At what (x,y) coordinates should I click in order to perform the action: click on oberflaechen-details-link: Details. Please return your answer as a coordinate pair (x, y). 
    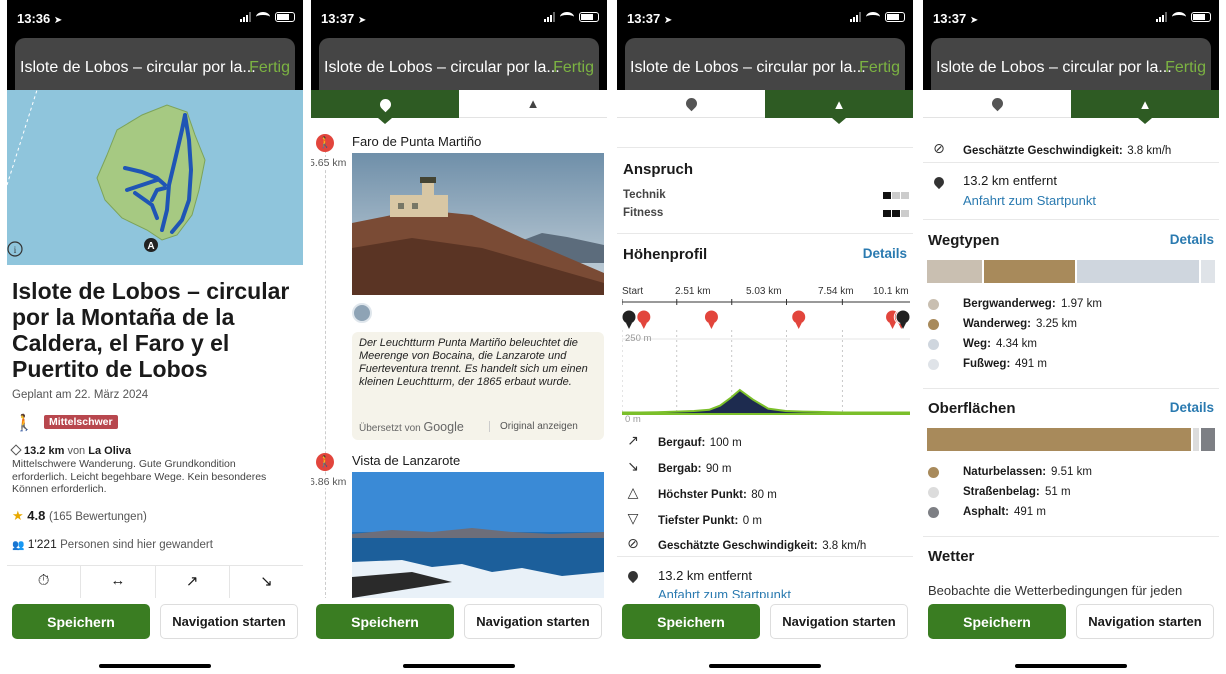
    Looking at the image, I should click on (1192, 407).